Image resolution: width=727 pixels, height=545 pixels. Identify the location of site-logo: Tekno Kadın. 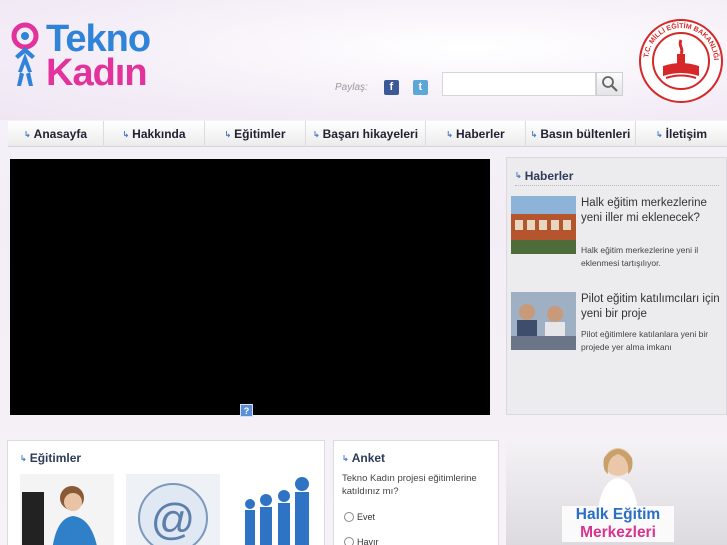
(88, 56).